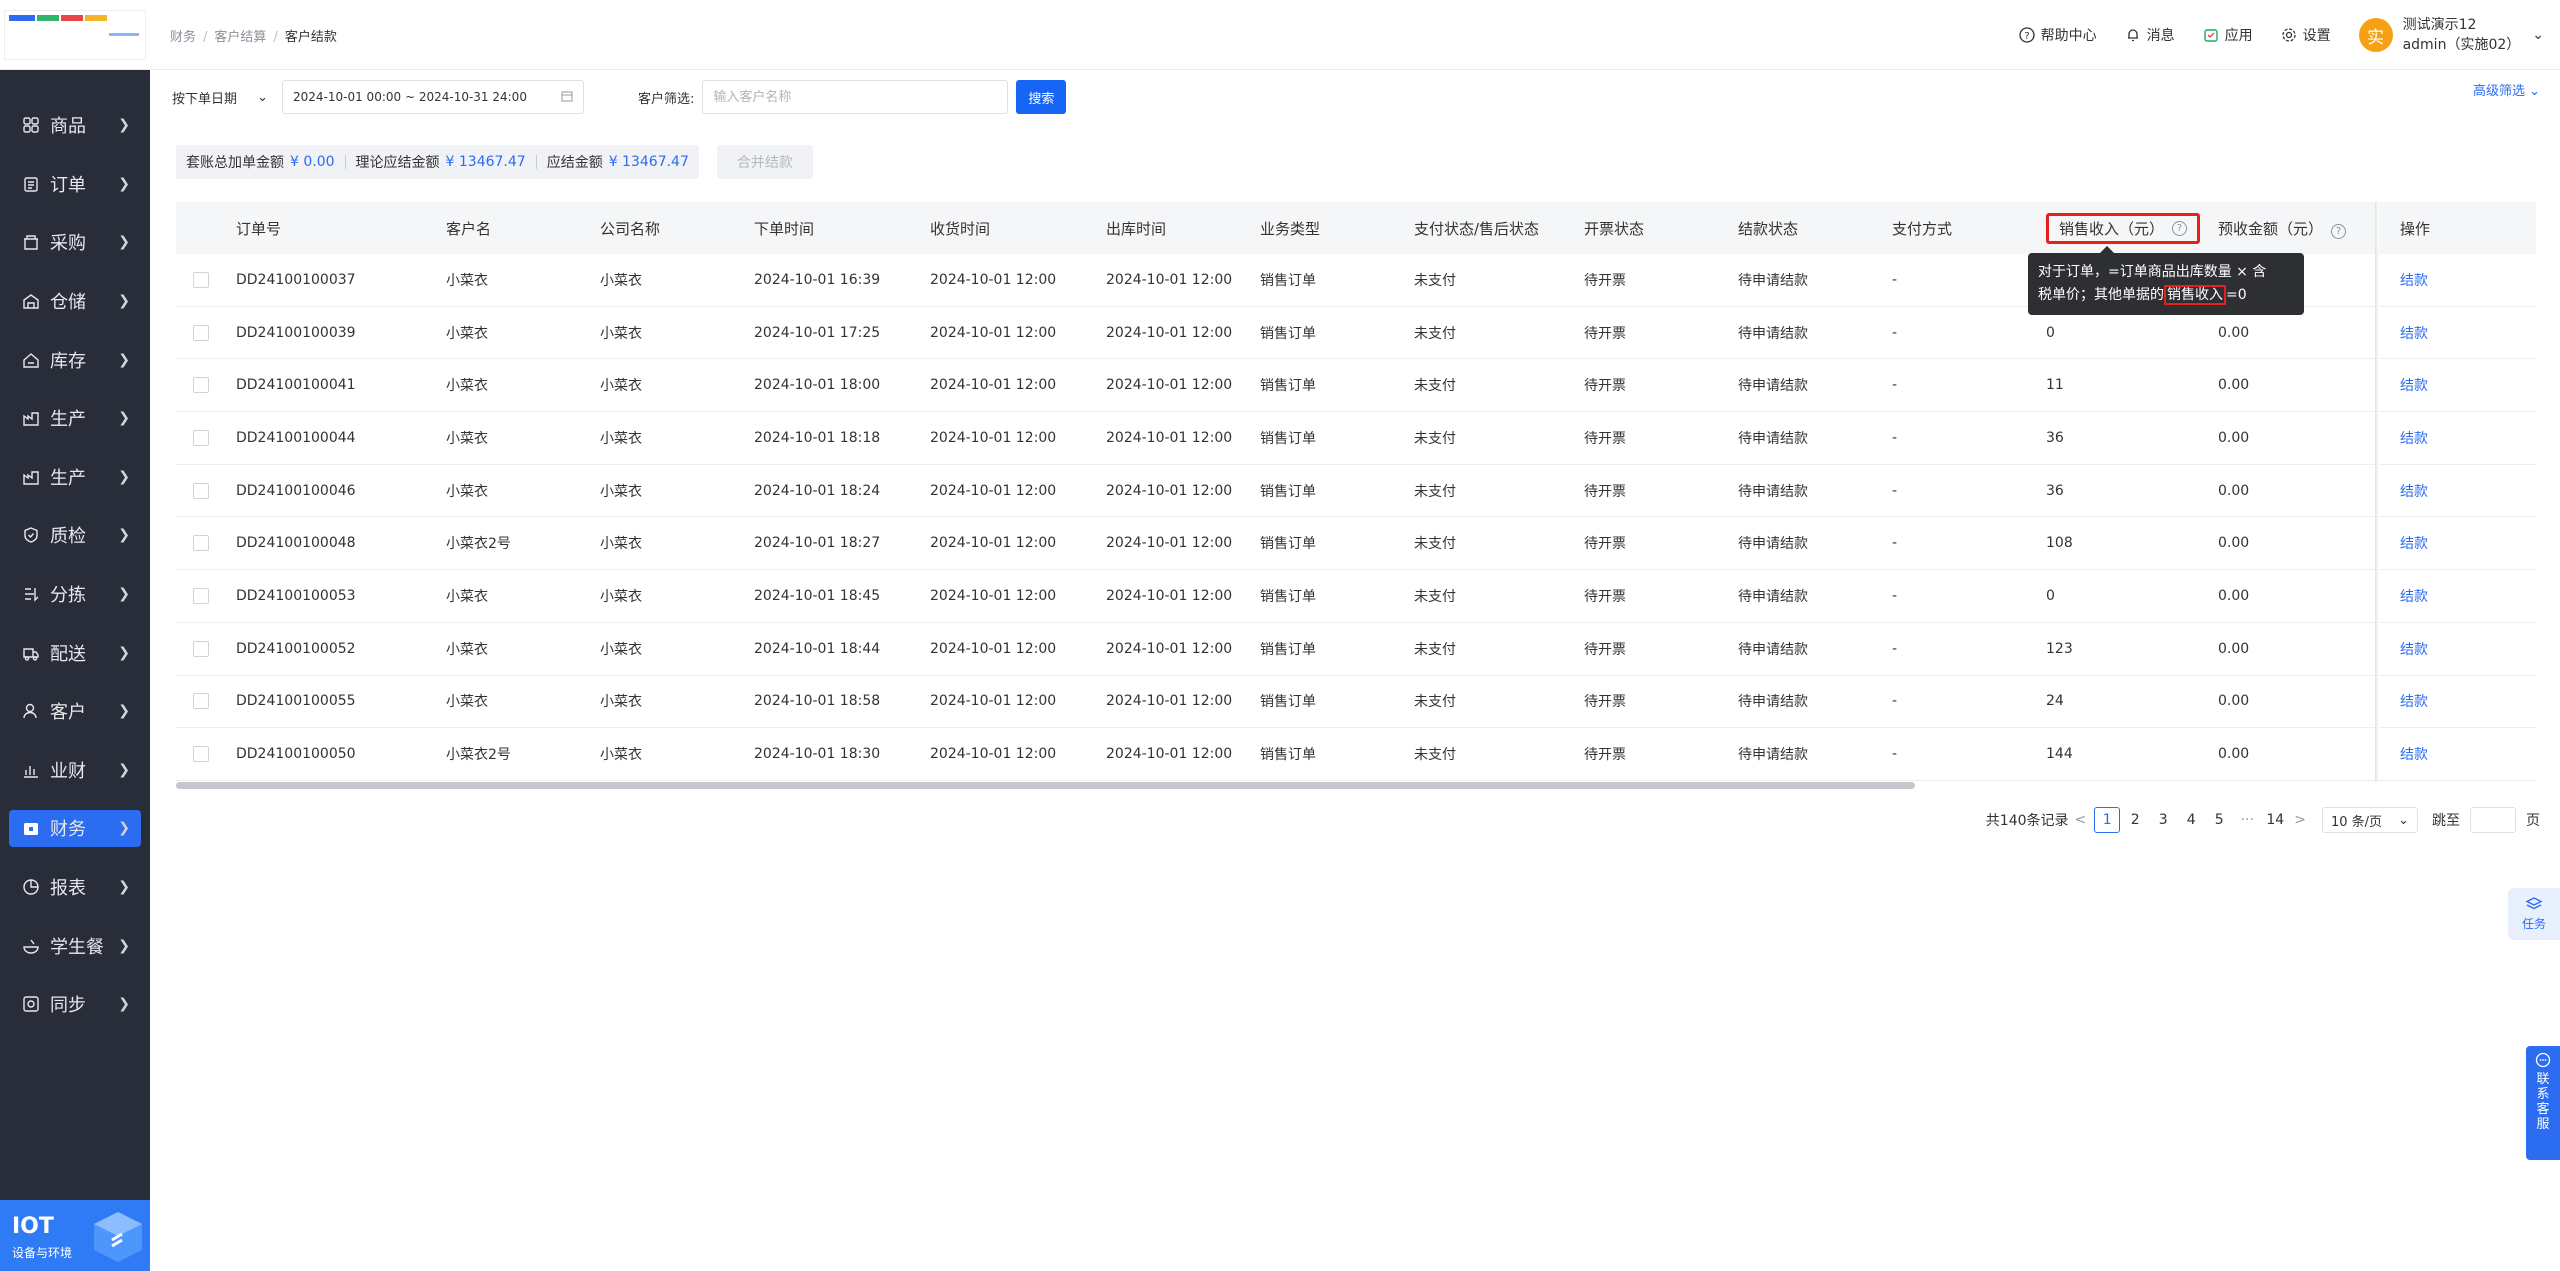 This screenshot has width=2560, height=1271. Describe the element at coordinates (1661, 228) in the screenshot. I see `column-header: 开票状态` at that location.